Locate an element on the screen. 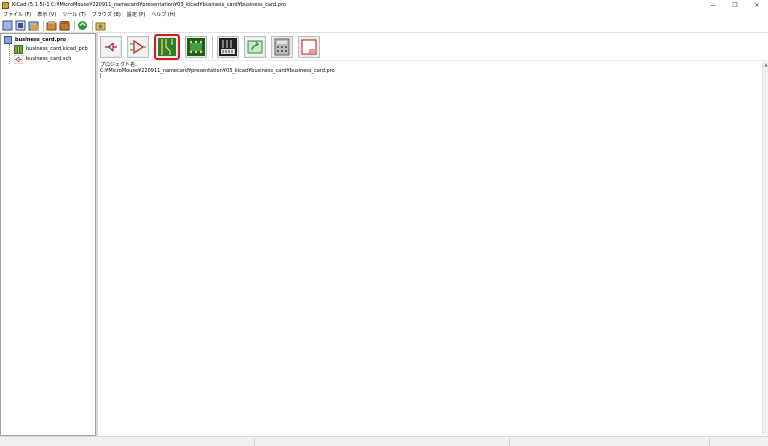 This screenshot has height=446, width=768. tree-root-label: business_card.pro is located at coordinates (40, 40).